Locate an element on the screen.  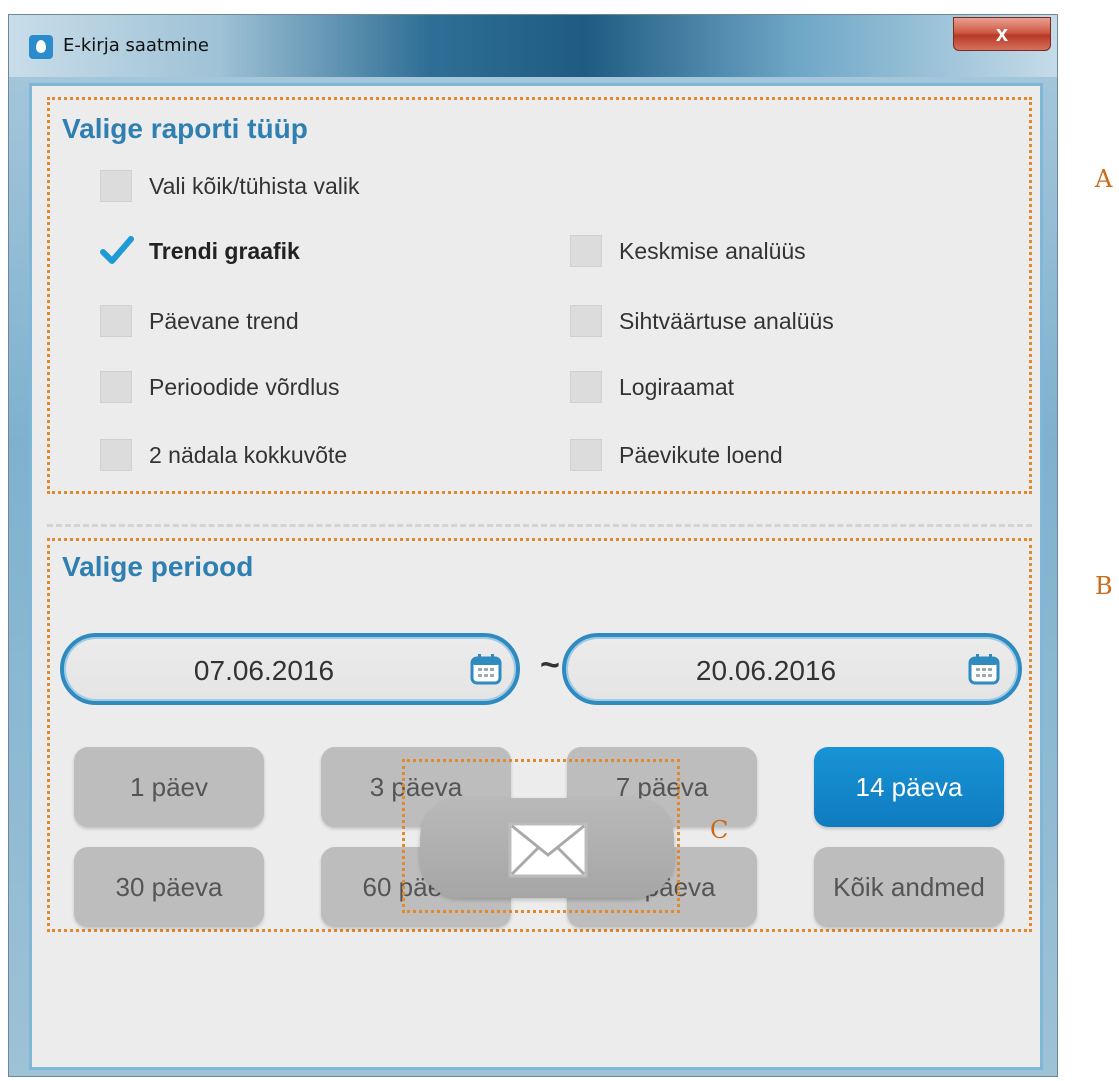
daily-trend-checkbox is located at coordinates (116, 321).